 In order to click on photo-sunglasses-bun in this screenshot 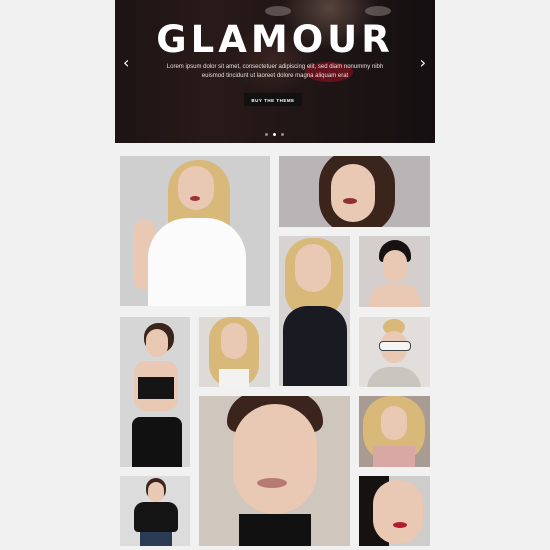, I will do `click(394, 352)`.